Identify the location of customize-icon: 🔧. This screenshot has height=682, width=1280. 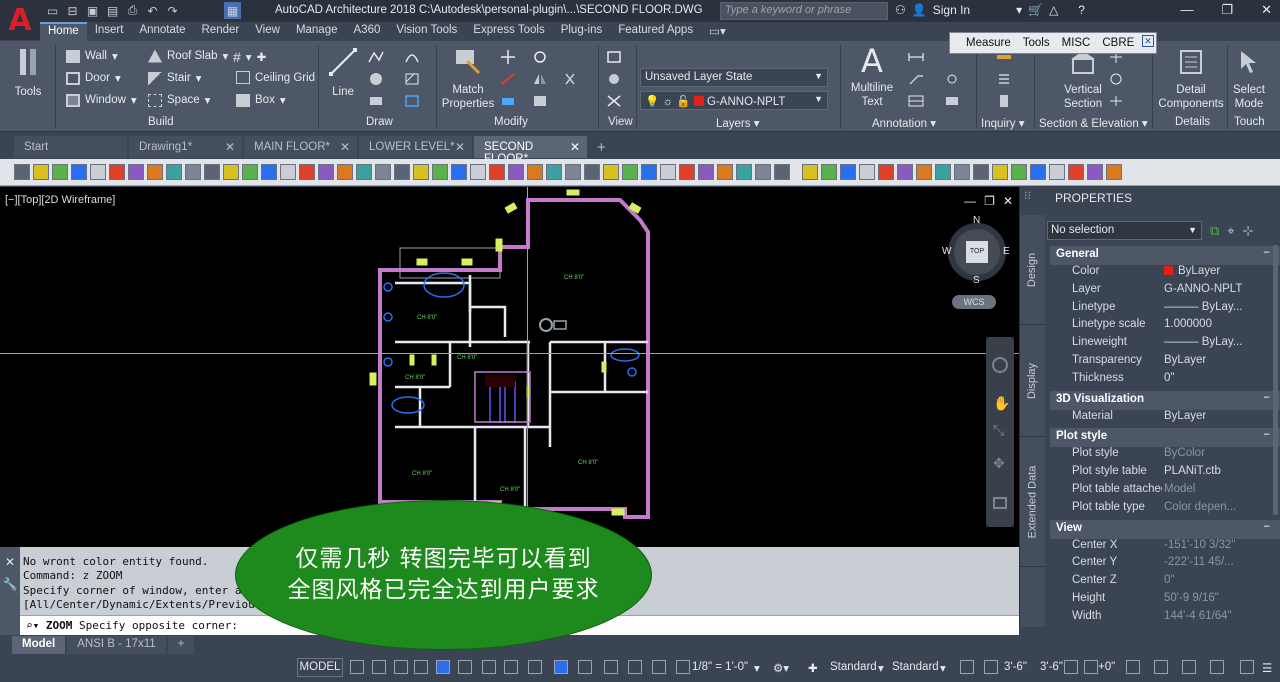
(10, 584).